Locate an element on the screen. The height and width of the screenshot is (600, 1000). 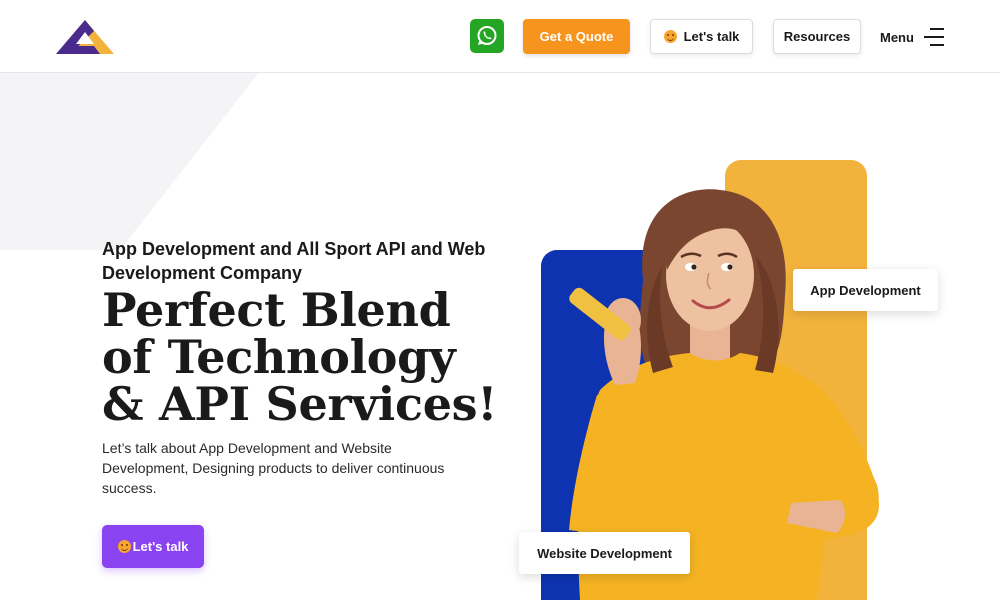
site-header: Get a Quote Let's talk Resources Menu is located at coordinates (500, 36).